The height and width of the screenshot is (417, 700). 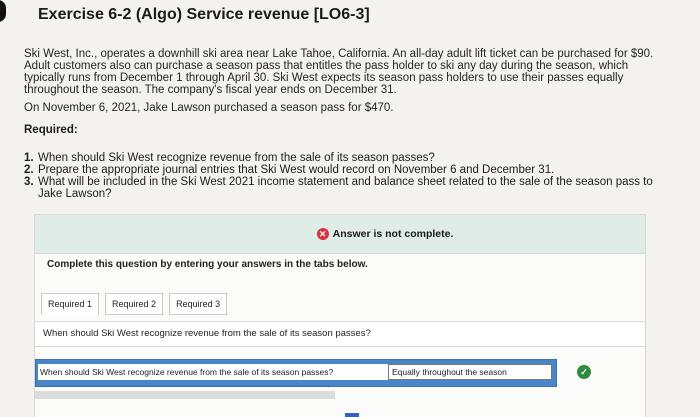 I want to click on required-heading: Required:, so click(x=51, y=130).